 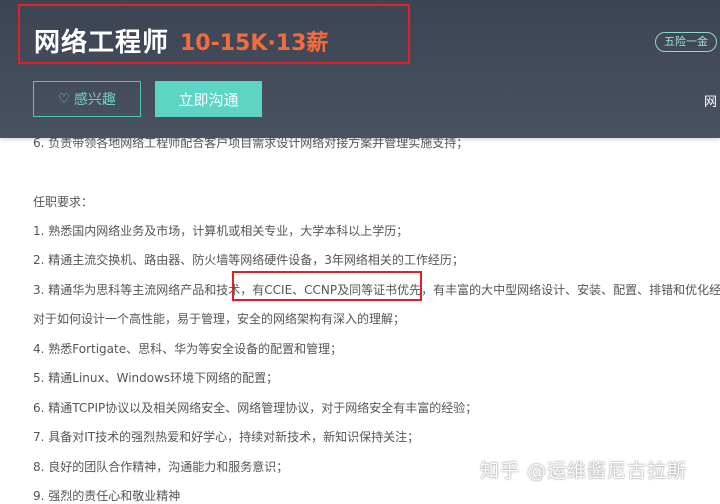 I want to click on certificate-highlight-box, so click(x=327, y=286).